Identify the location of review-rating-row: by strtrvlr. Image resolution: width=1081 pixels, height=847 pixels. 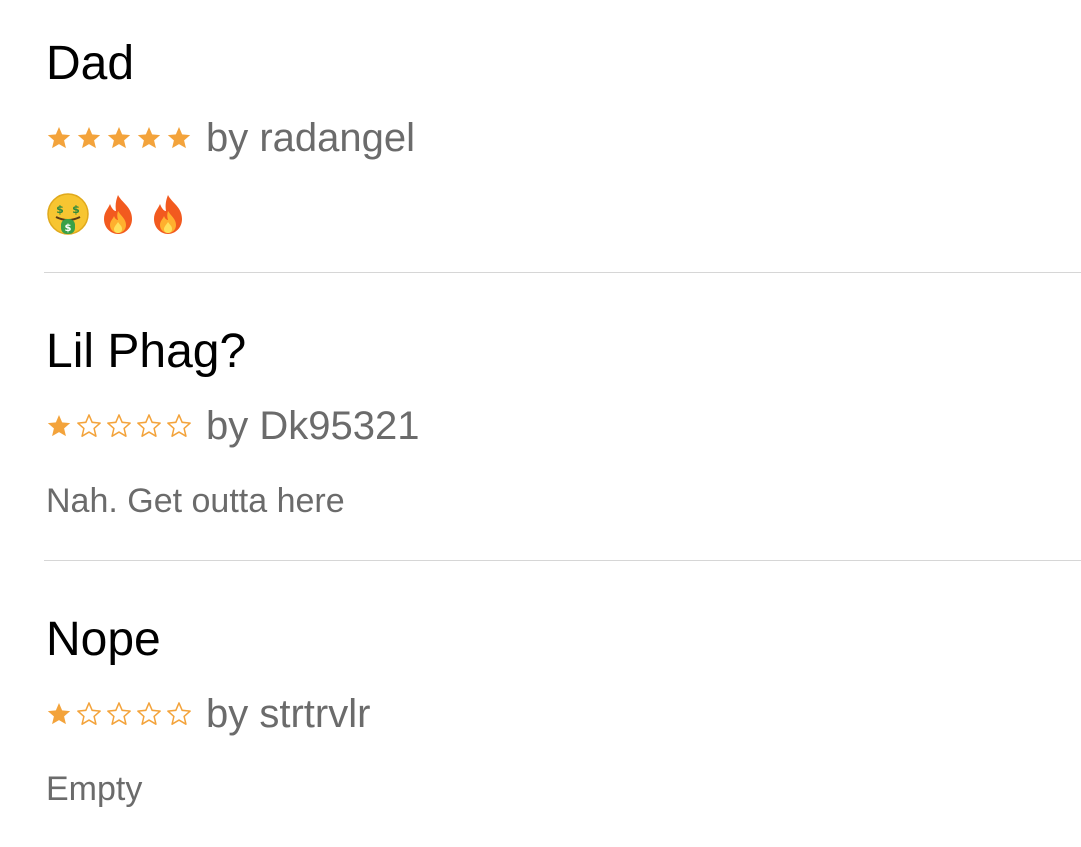
(208, 714).